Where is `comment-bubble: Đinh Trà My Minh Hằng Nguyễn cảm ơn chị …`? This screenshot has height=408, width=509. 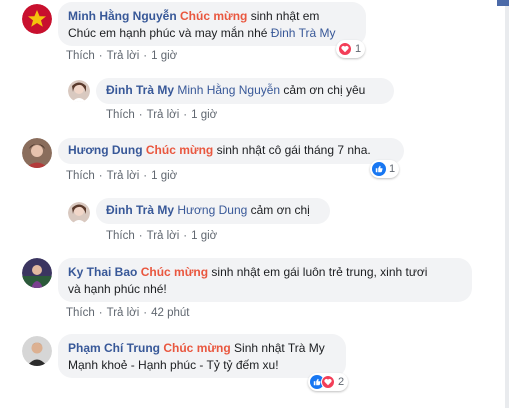
comment-bubble: Đinh Trà My Minh Hằng Nguyễn cảm ơn chị … is located at coordinates (245, 91).